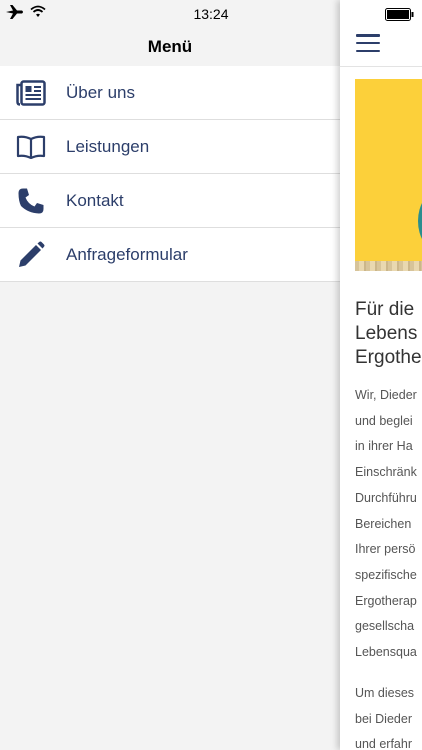  I want to click on menu-item-label: Kontakt, so click(95, 200).